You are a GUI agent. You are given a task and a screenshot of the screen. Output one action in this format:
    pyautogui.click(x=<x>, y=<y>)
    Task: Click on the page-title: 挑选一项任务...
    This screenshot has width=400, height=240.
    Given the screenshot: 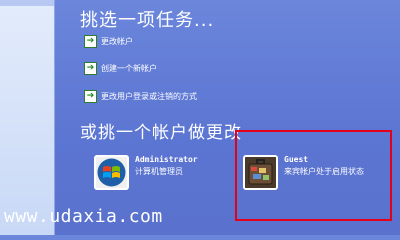 What is the action you would take?
    pyautogui.click(x=147, y=20)
    